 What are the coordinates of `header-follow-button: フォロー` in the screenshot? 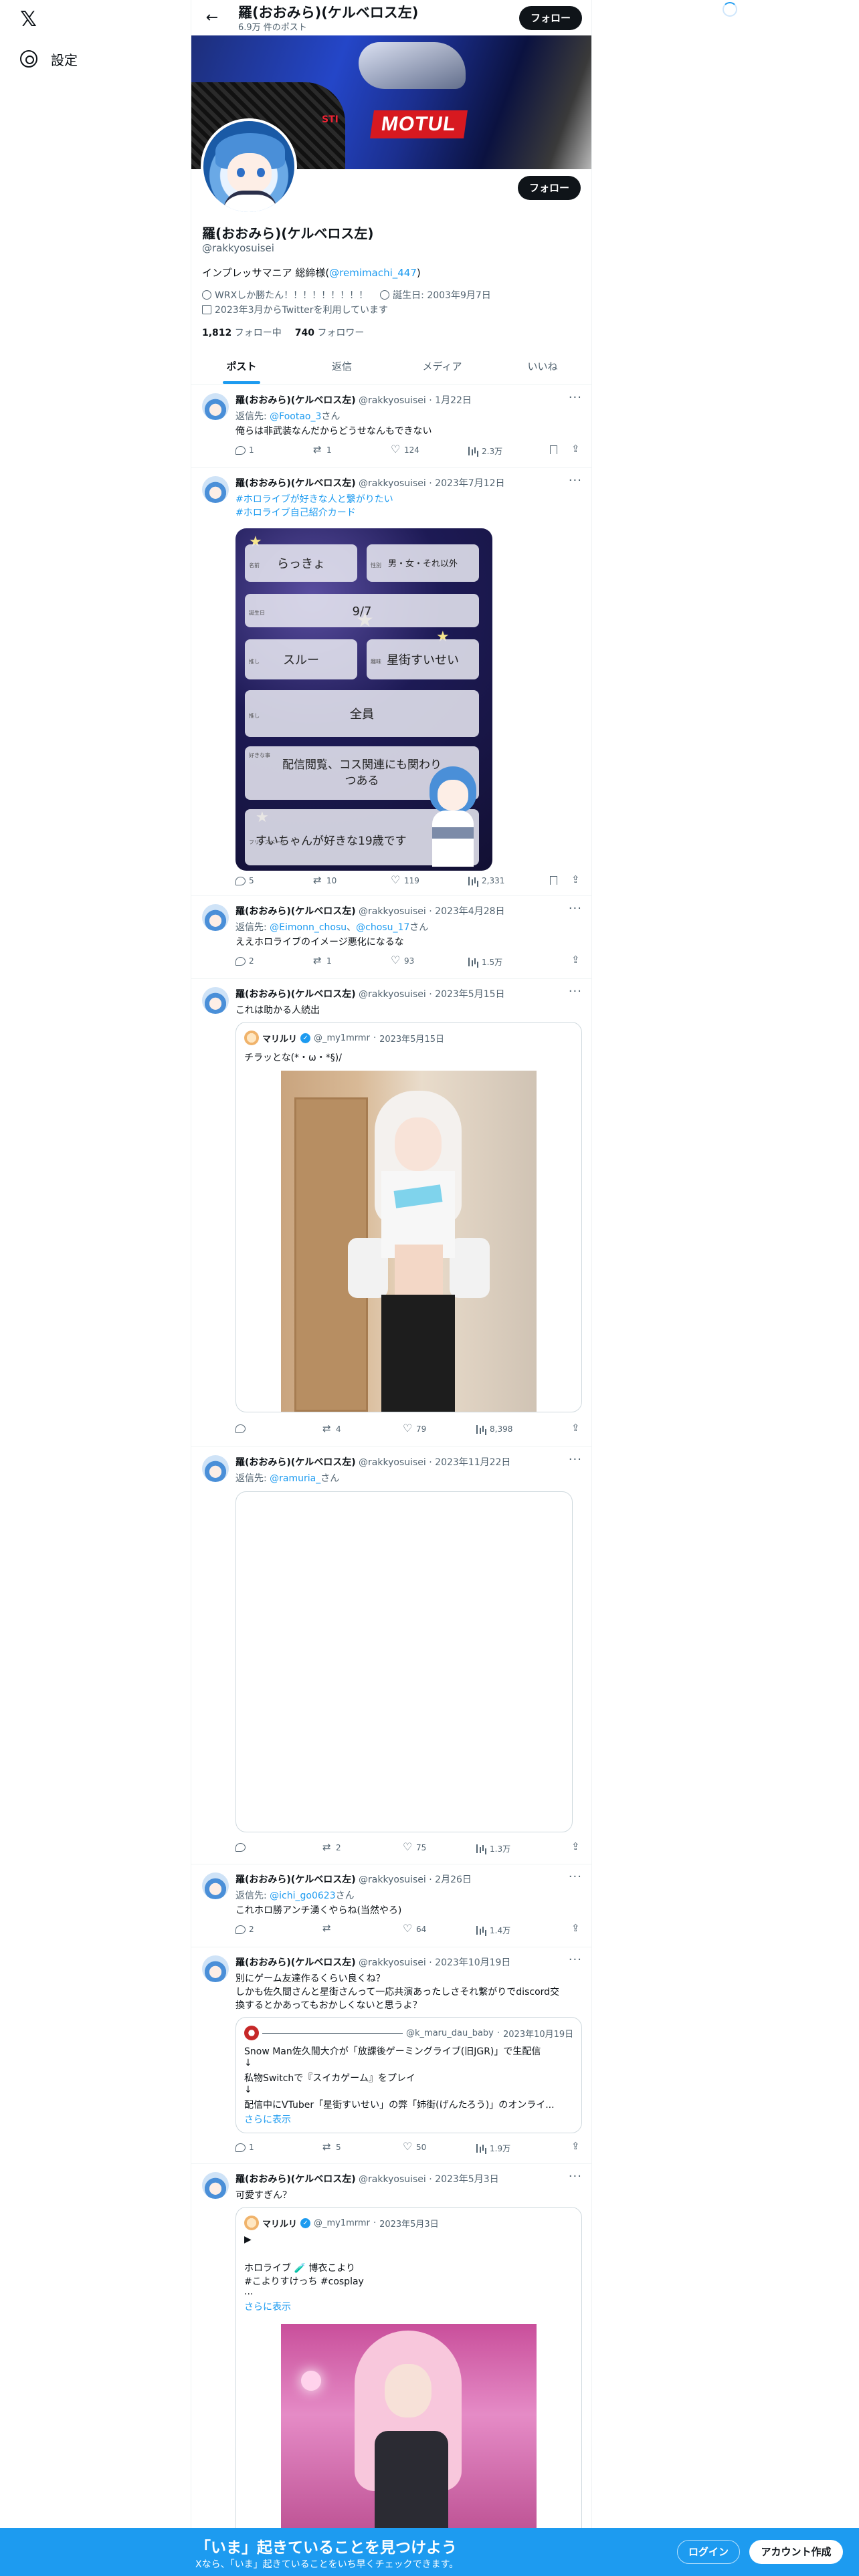 It's located at (551, 18).